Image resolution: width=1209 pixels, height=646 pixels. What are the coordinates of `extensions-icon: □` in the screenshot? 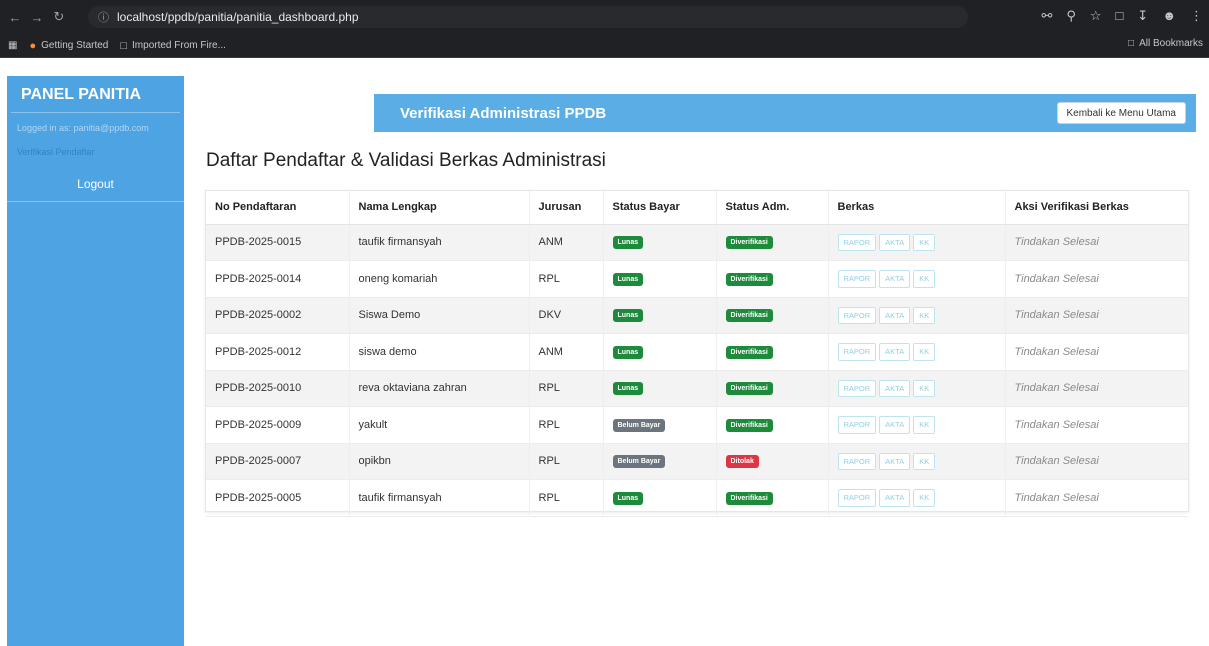 It's located at (1120, 16).